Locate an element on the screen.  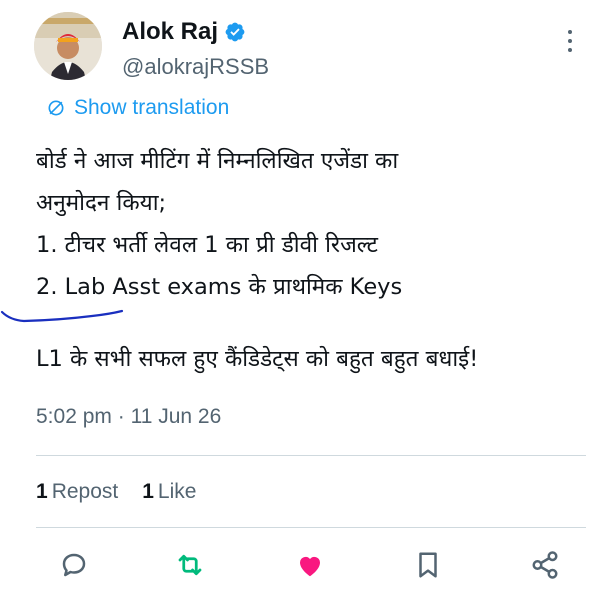
reposts-count: 1 is located at coordinates (42, 491).